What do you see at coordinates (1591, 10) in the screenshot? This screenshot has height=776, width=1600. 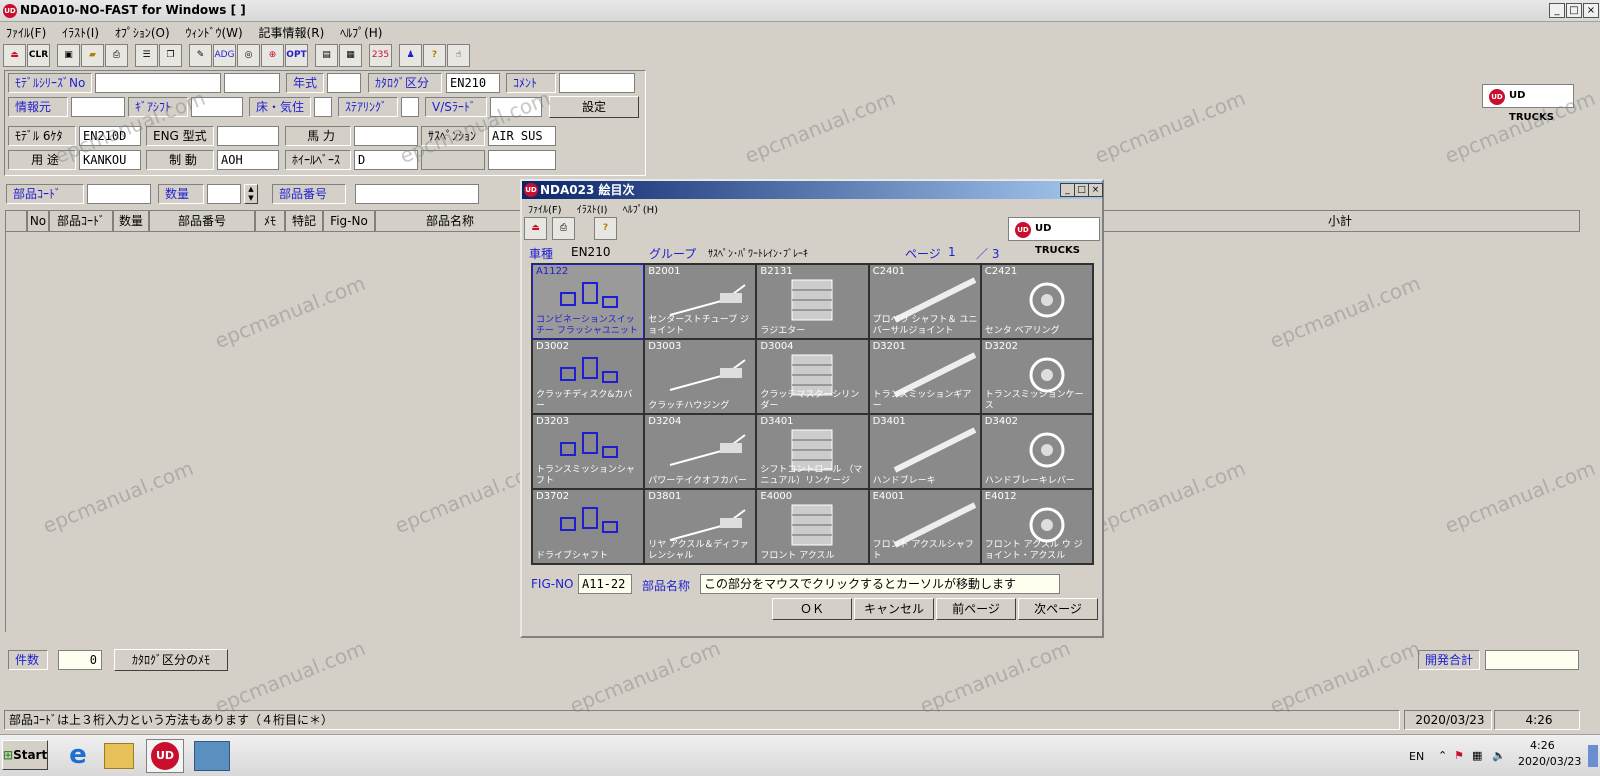 I see `close-button: ×` at bounding box center [1591, 10].